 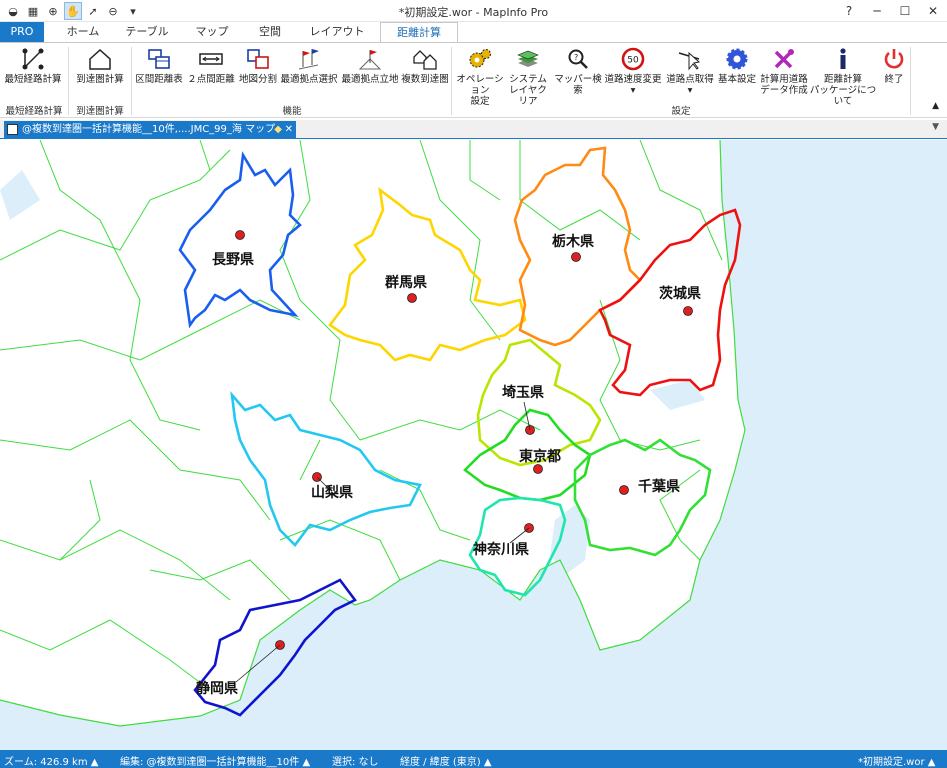 What do you see at coordinates (53, 11) in the screenshot?
I see `zoom-in-icon: ⊕` at bounding box center [53, 11].